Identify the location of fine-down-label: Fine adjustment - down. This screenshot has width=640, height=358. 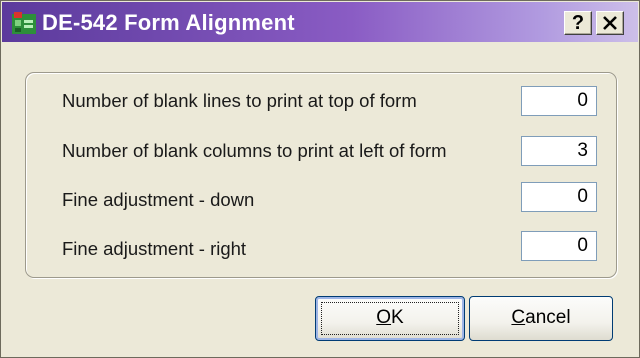
(158, 199).